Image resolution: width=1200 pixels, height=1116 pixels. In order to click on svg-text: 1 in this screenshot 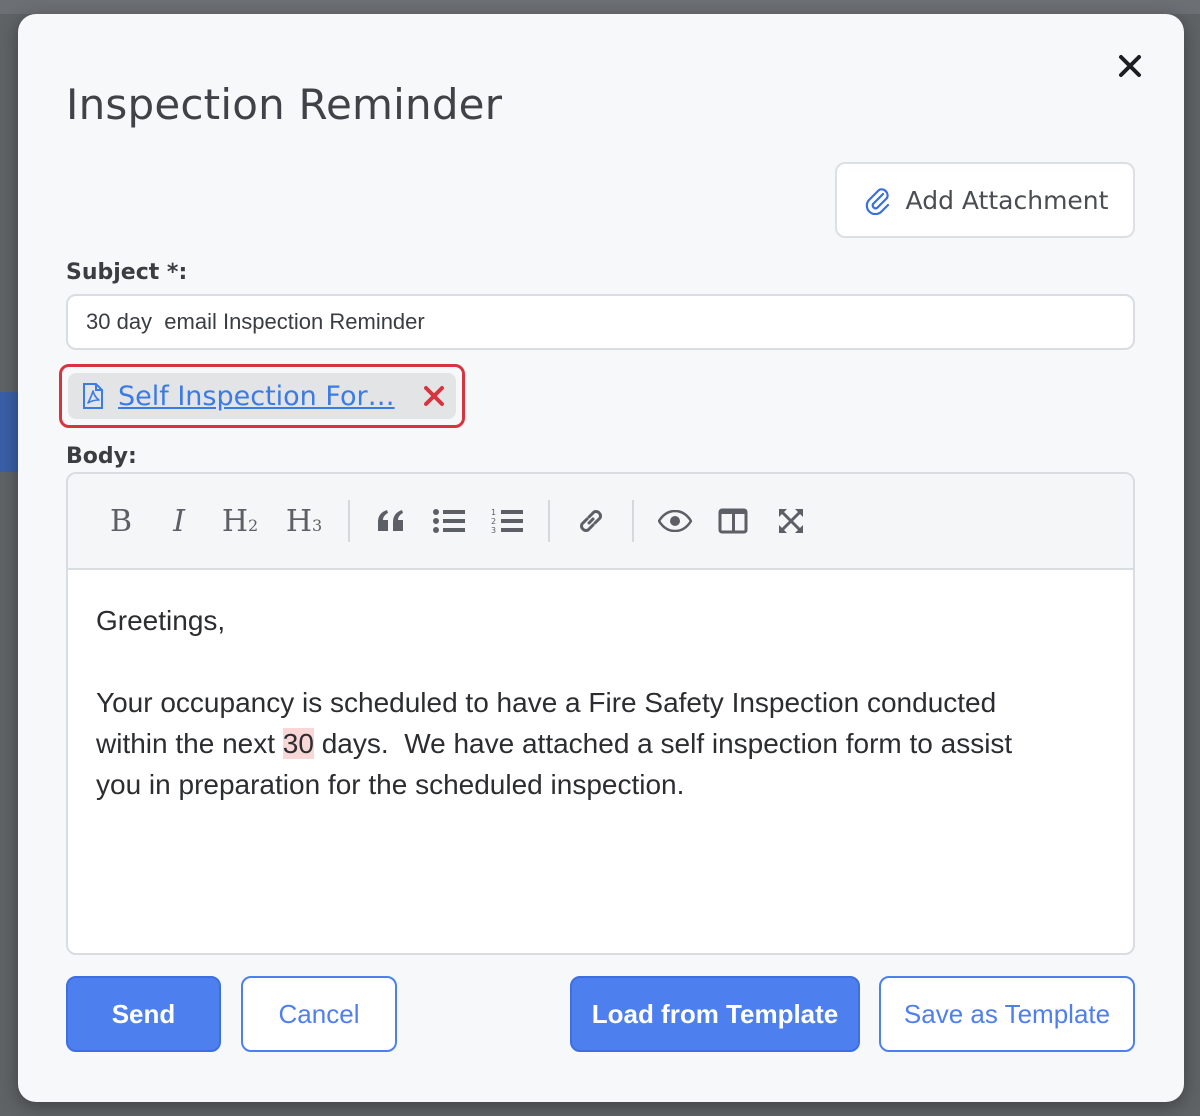, I will do `click(493, 512)`.